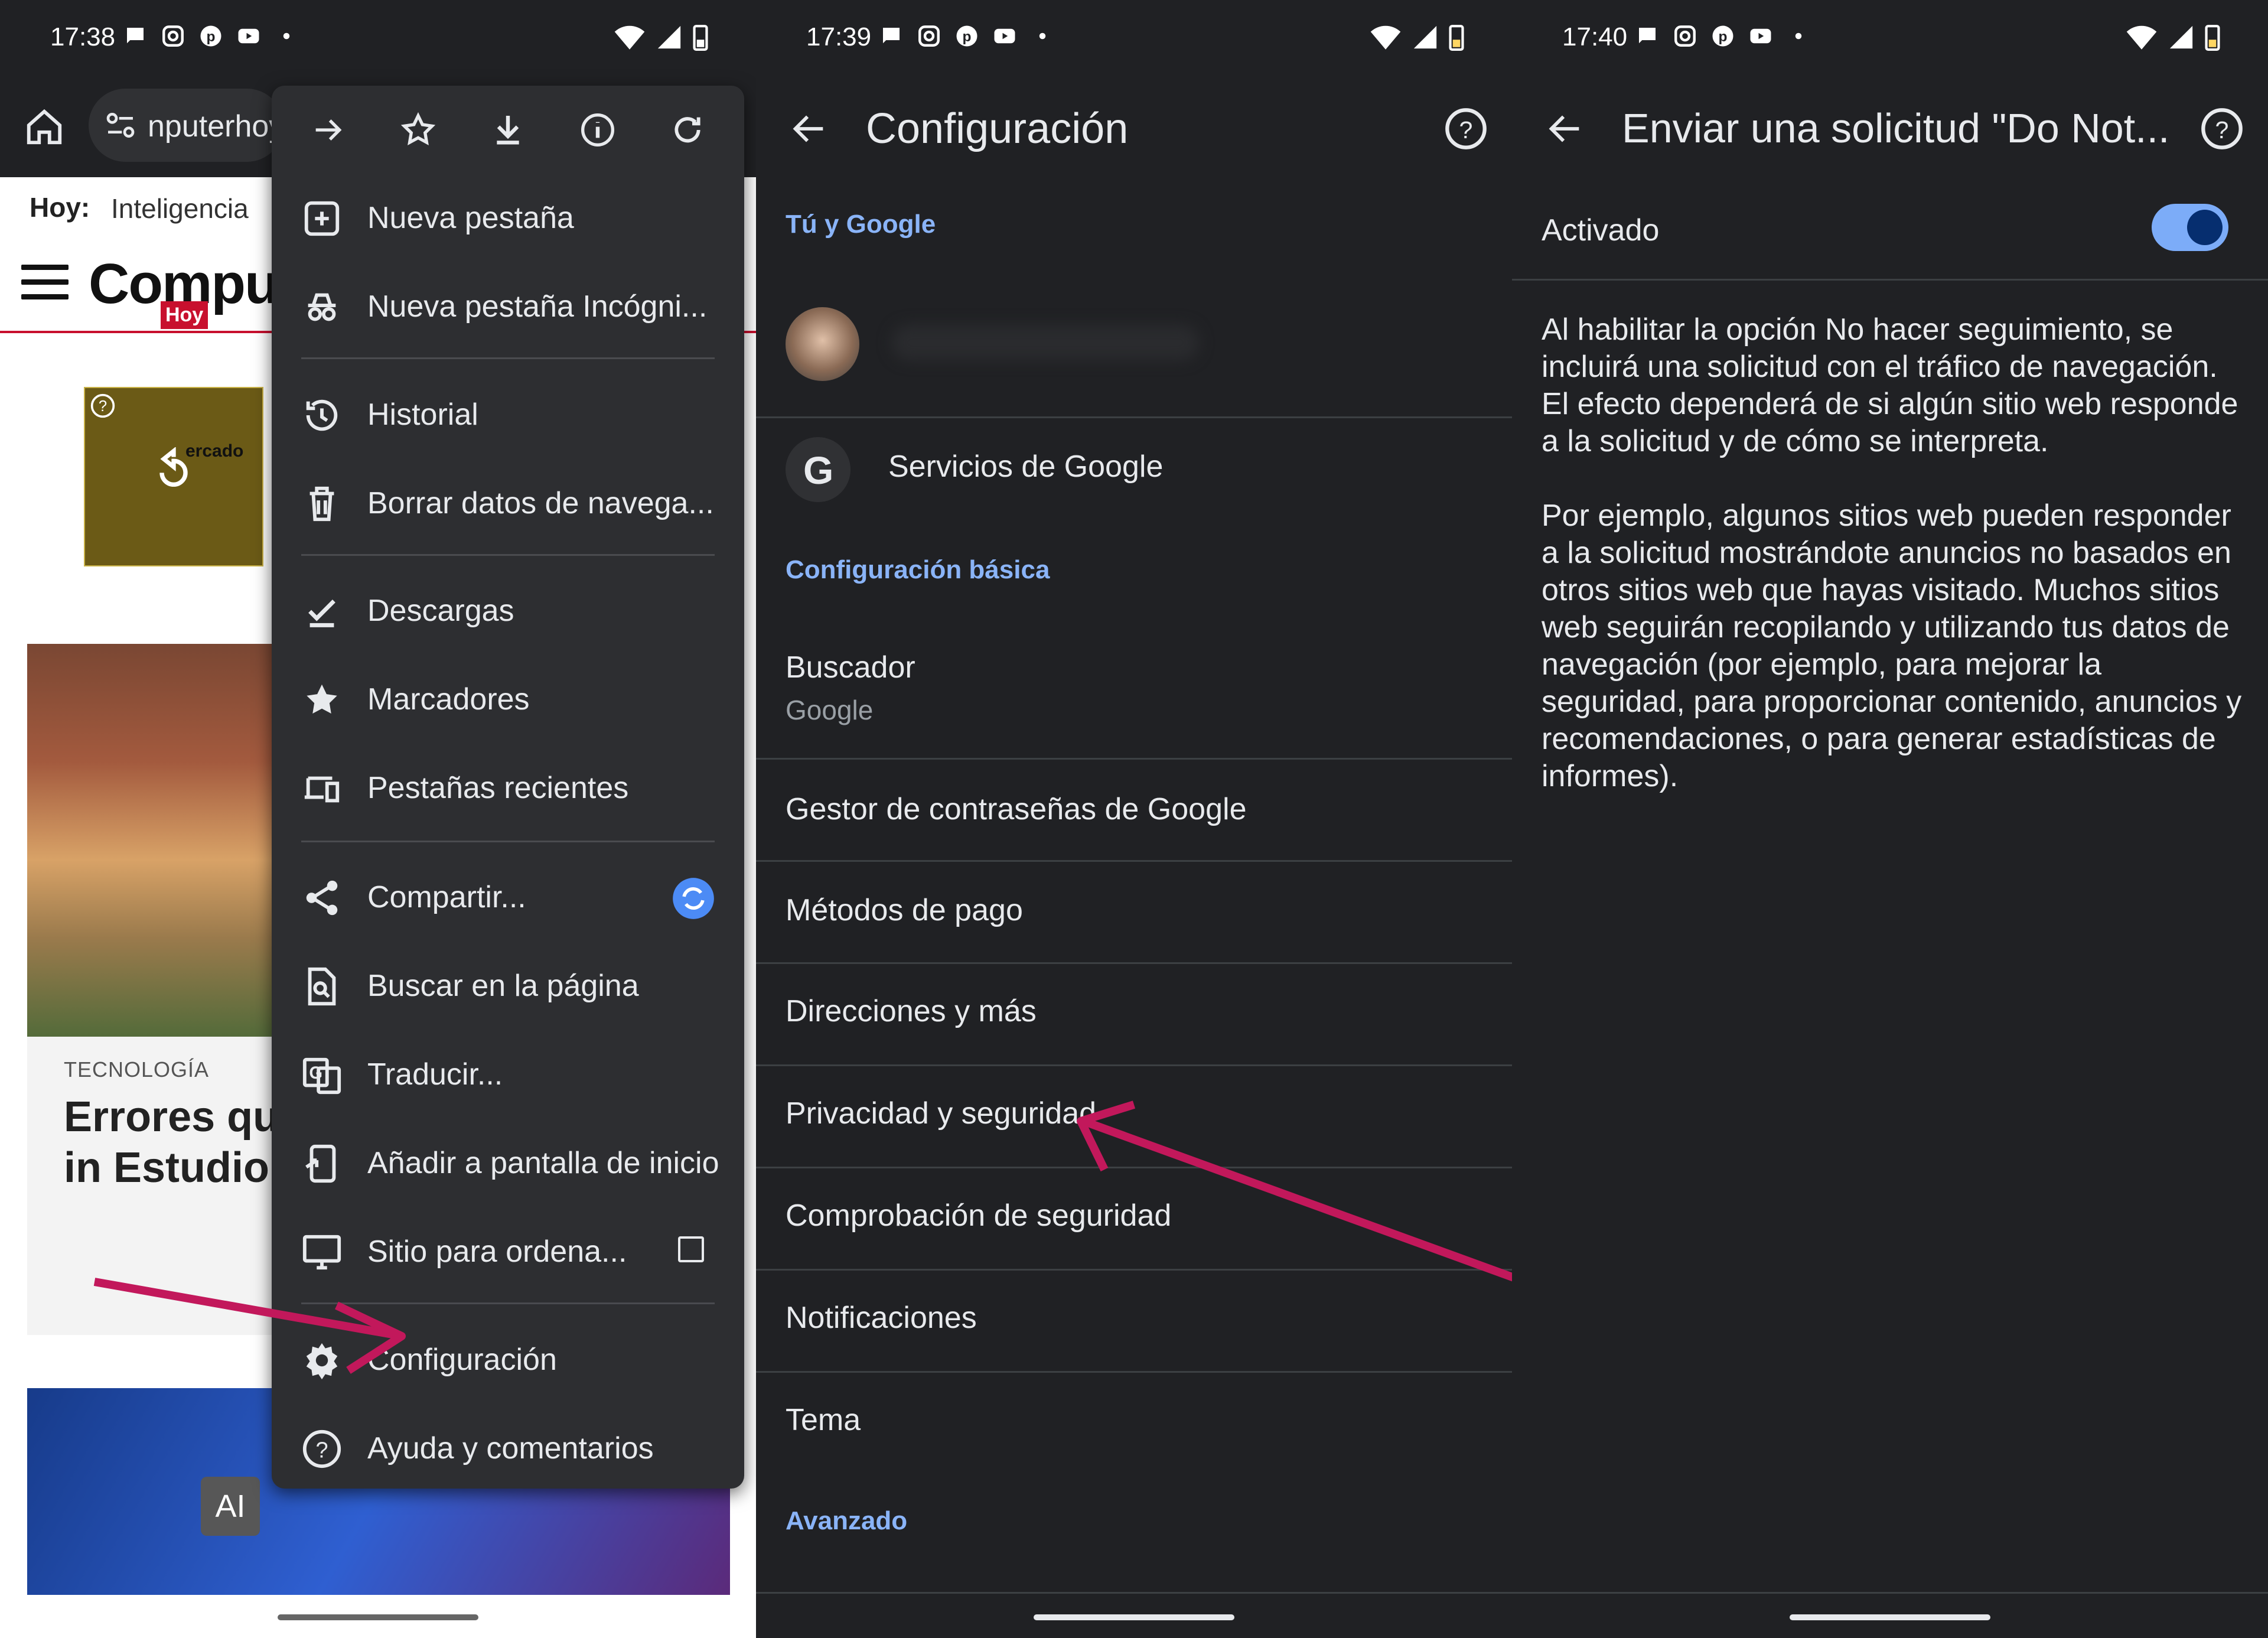 This screenshot has height=1638, width=2268. I want to click on signal-icon, so click(669, 37).